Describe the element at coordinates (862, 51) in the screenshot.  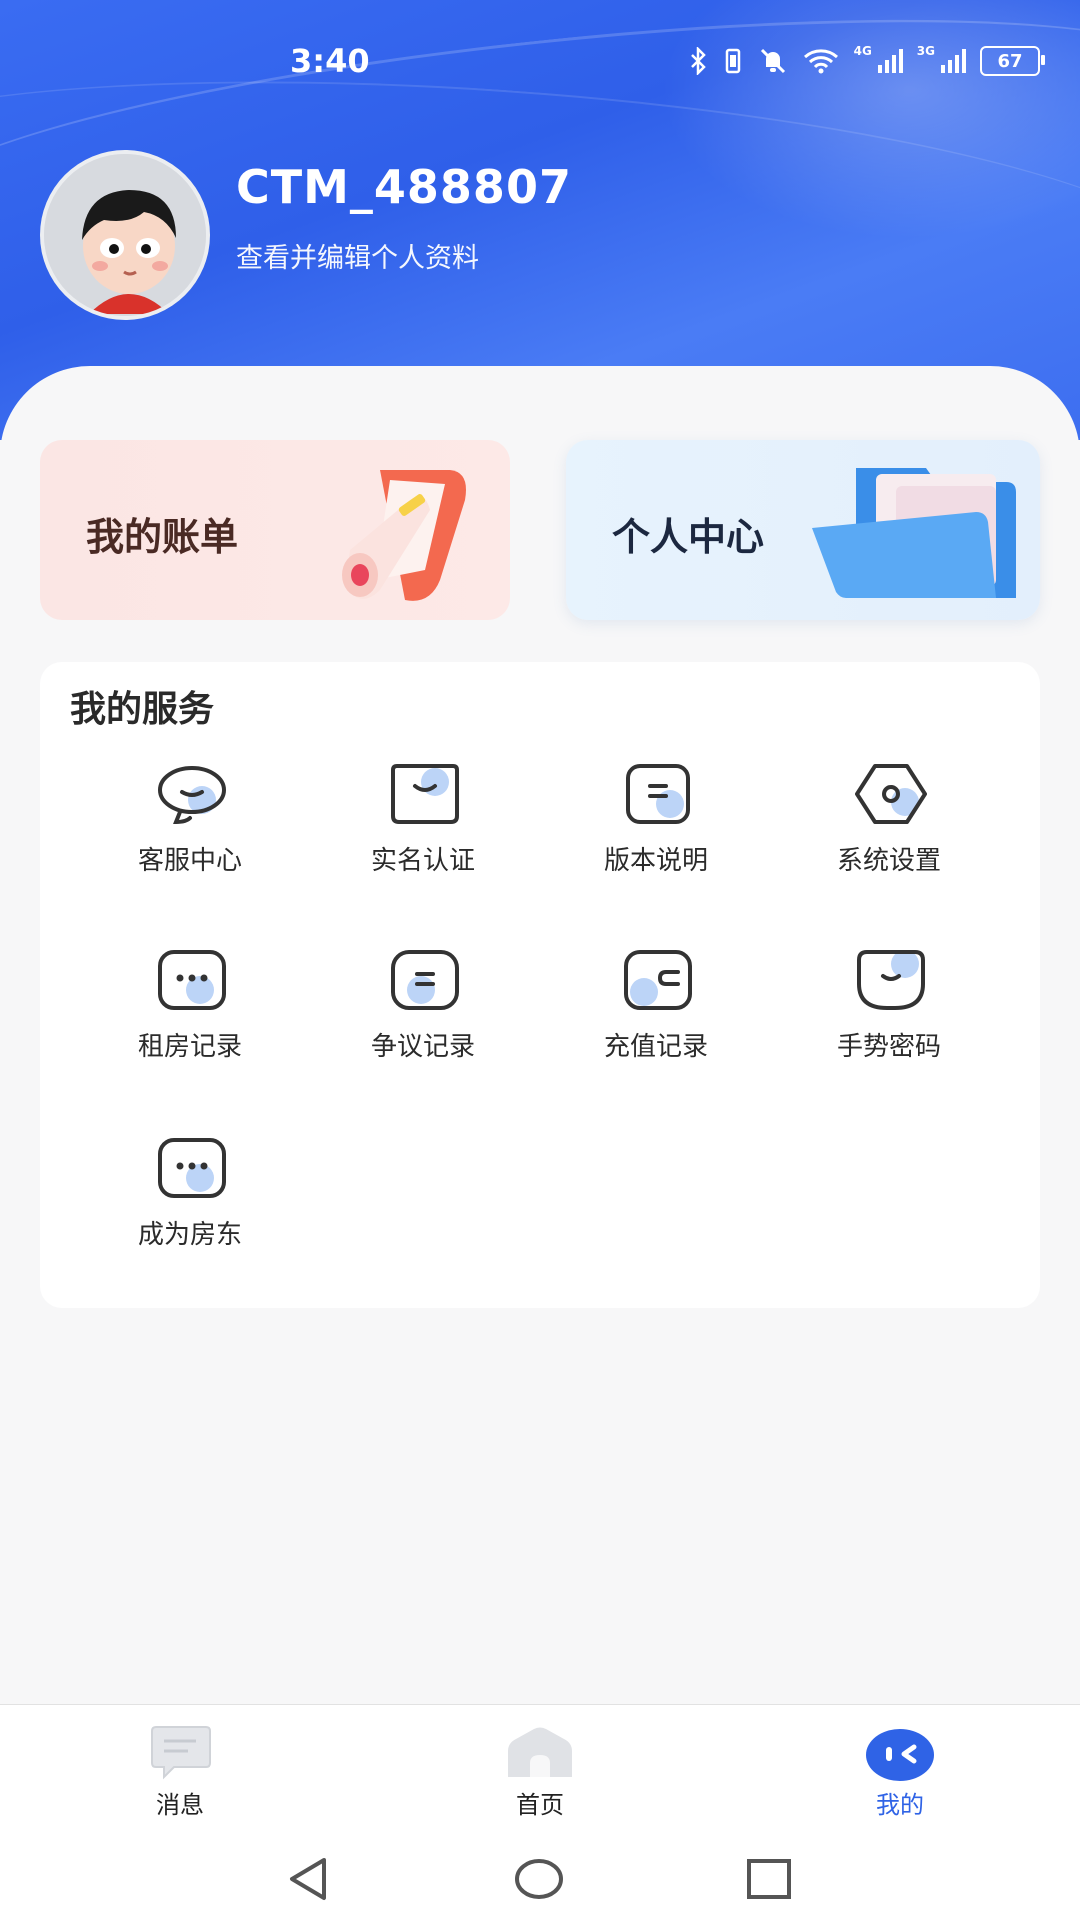
I see `network-4g-label: 4G` at that location.